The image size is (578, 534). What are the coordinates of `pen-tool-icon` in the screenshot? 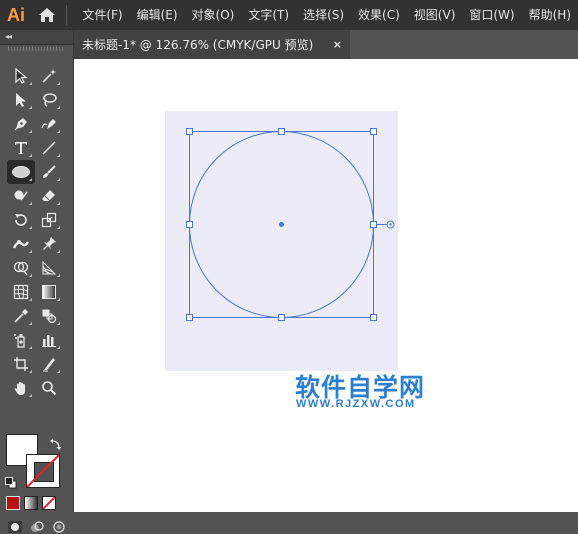 It's located at (21, 124).